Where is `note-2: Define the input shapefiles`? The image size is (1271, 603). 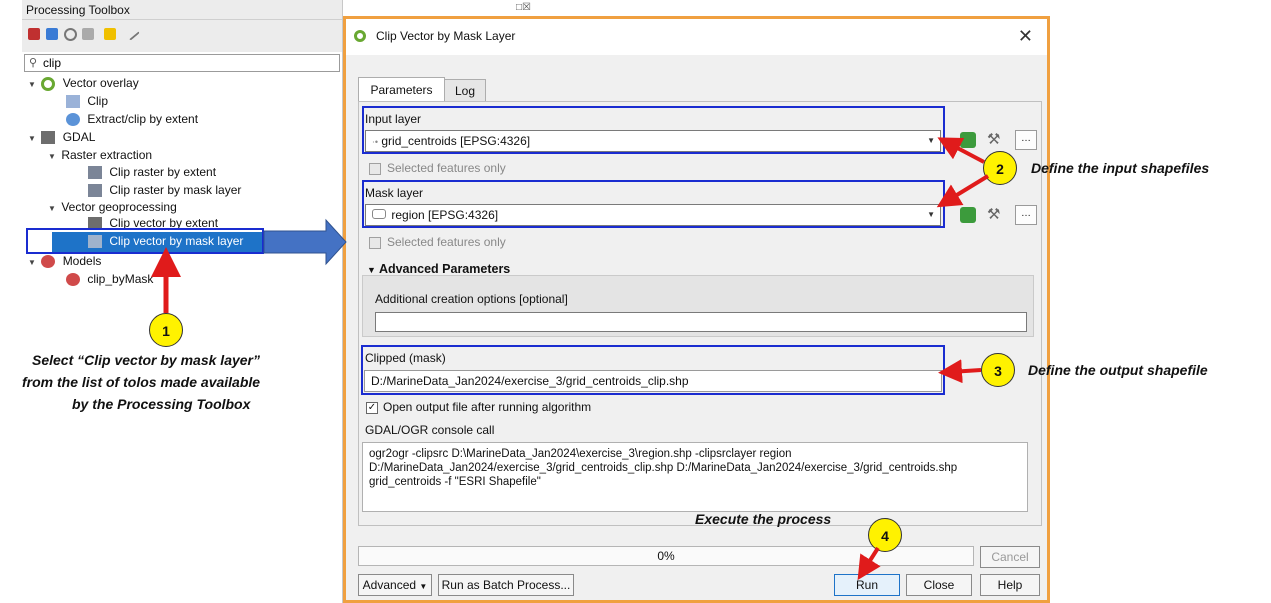 note-2: Define the input shapefiles is located at coordinates (1120, 168).